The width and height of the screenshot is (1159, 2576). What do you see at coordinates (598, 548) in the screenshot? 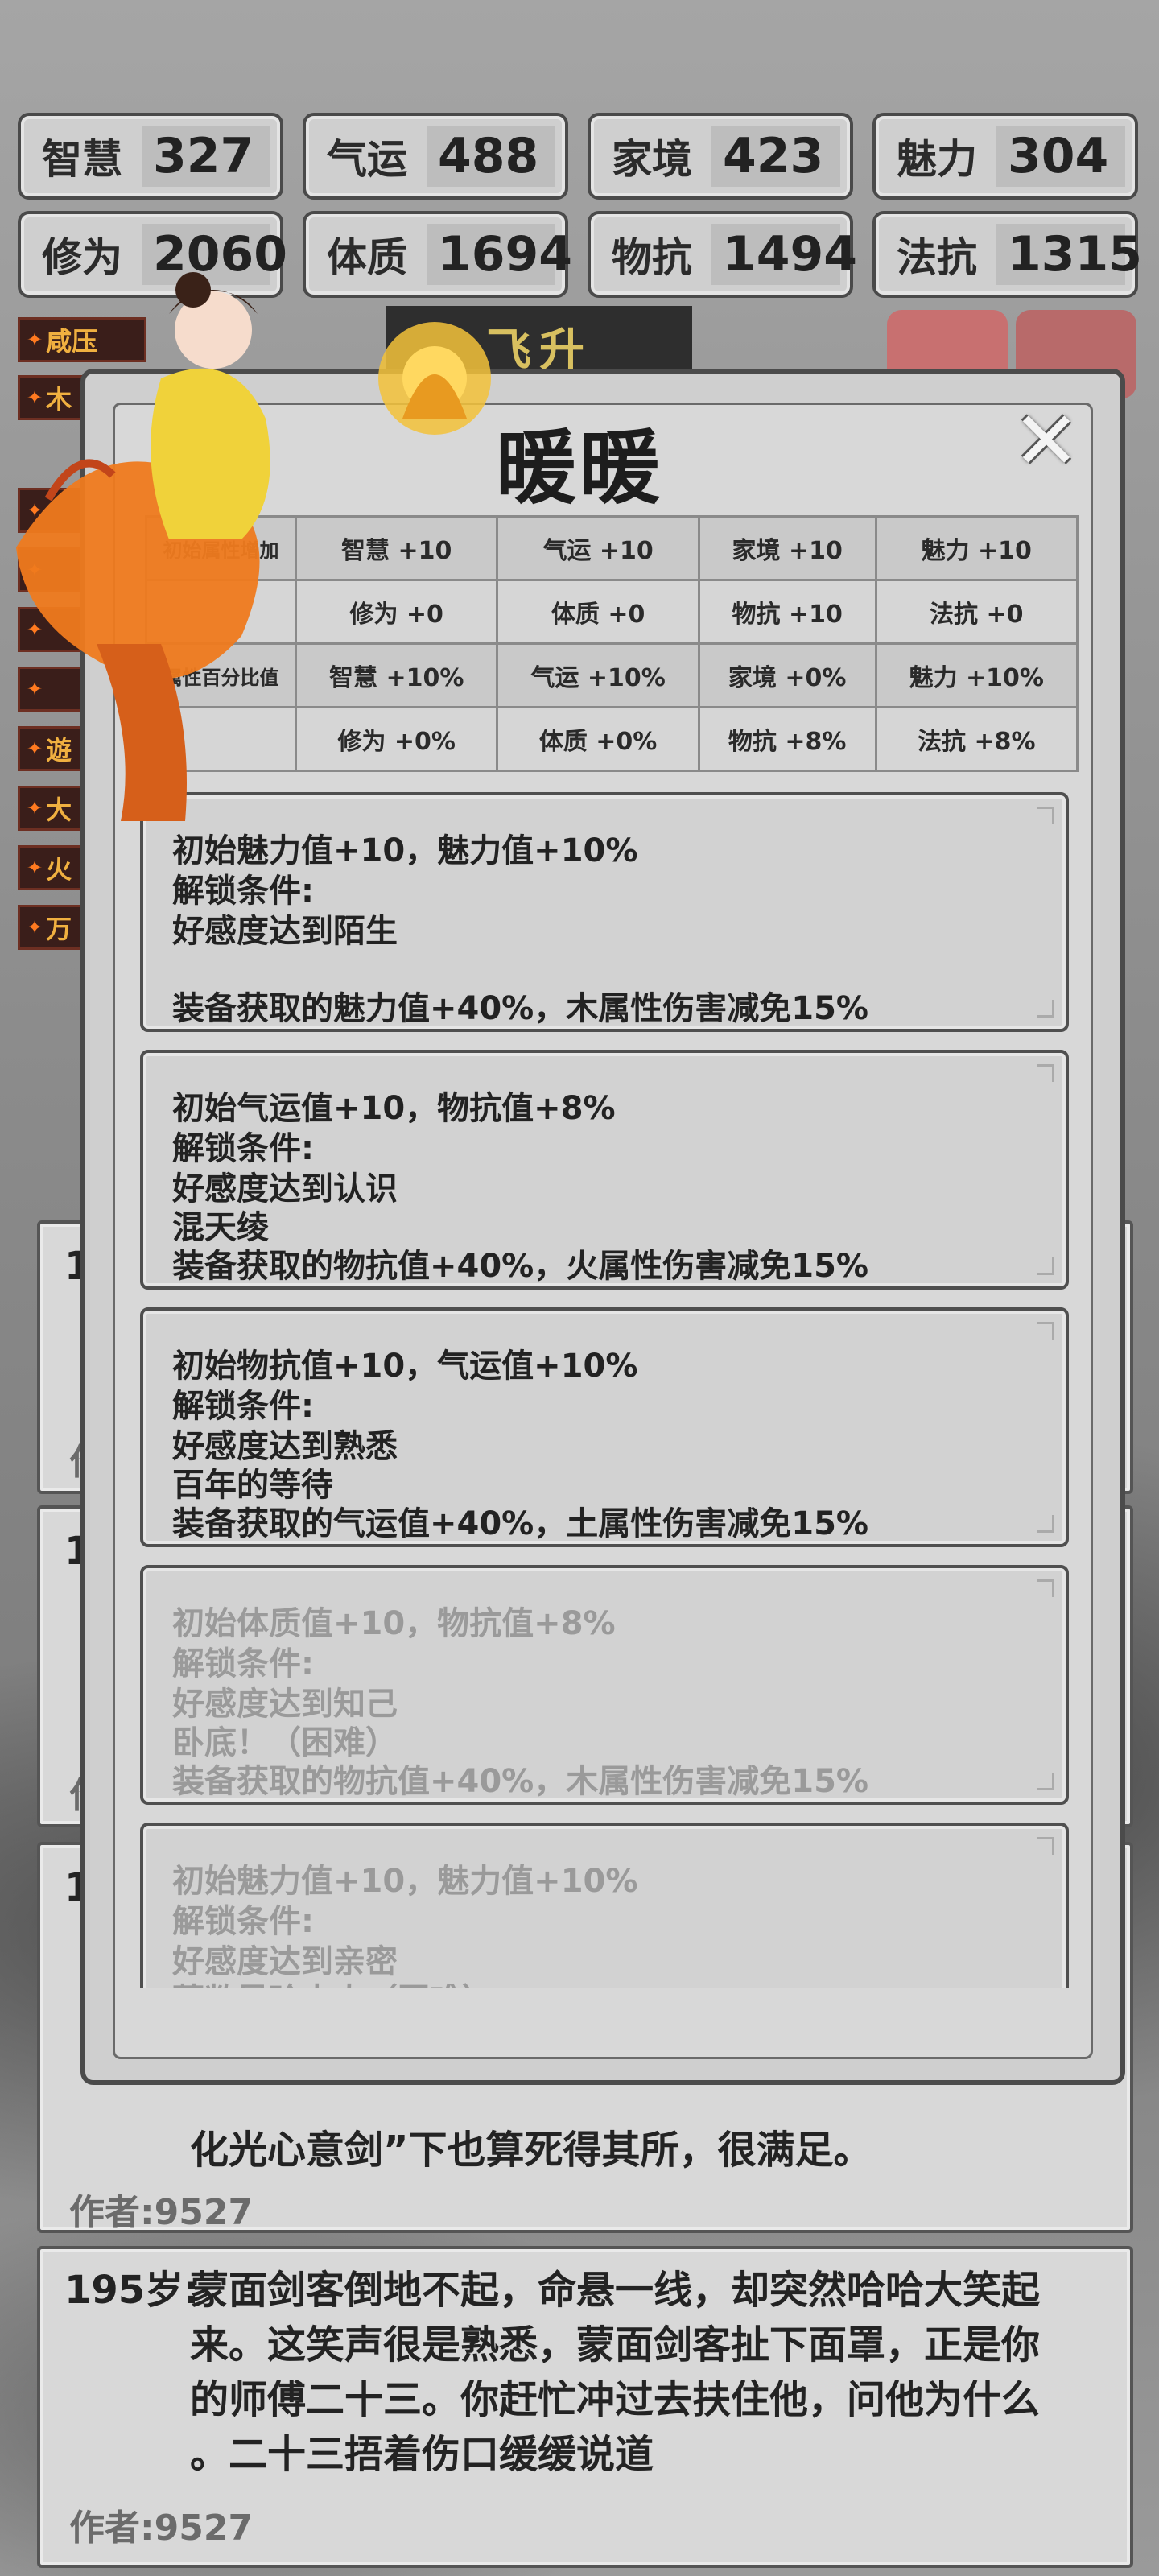
I see `table-cell: 气运 +10` at bounding box center [598, 548].